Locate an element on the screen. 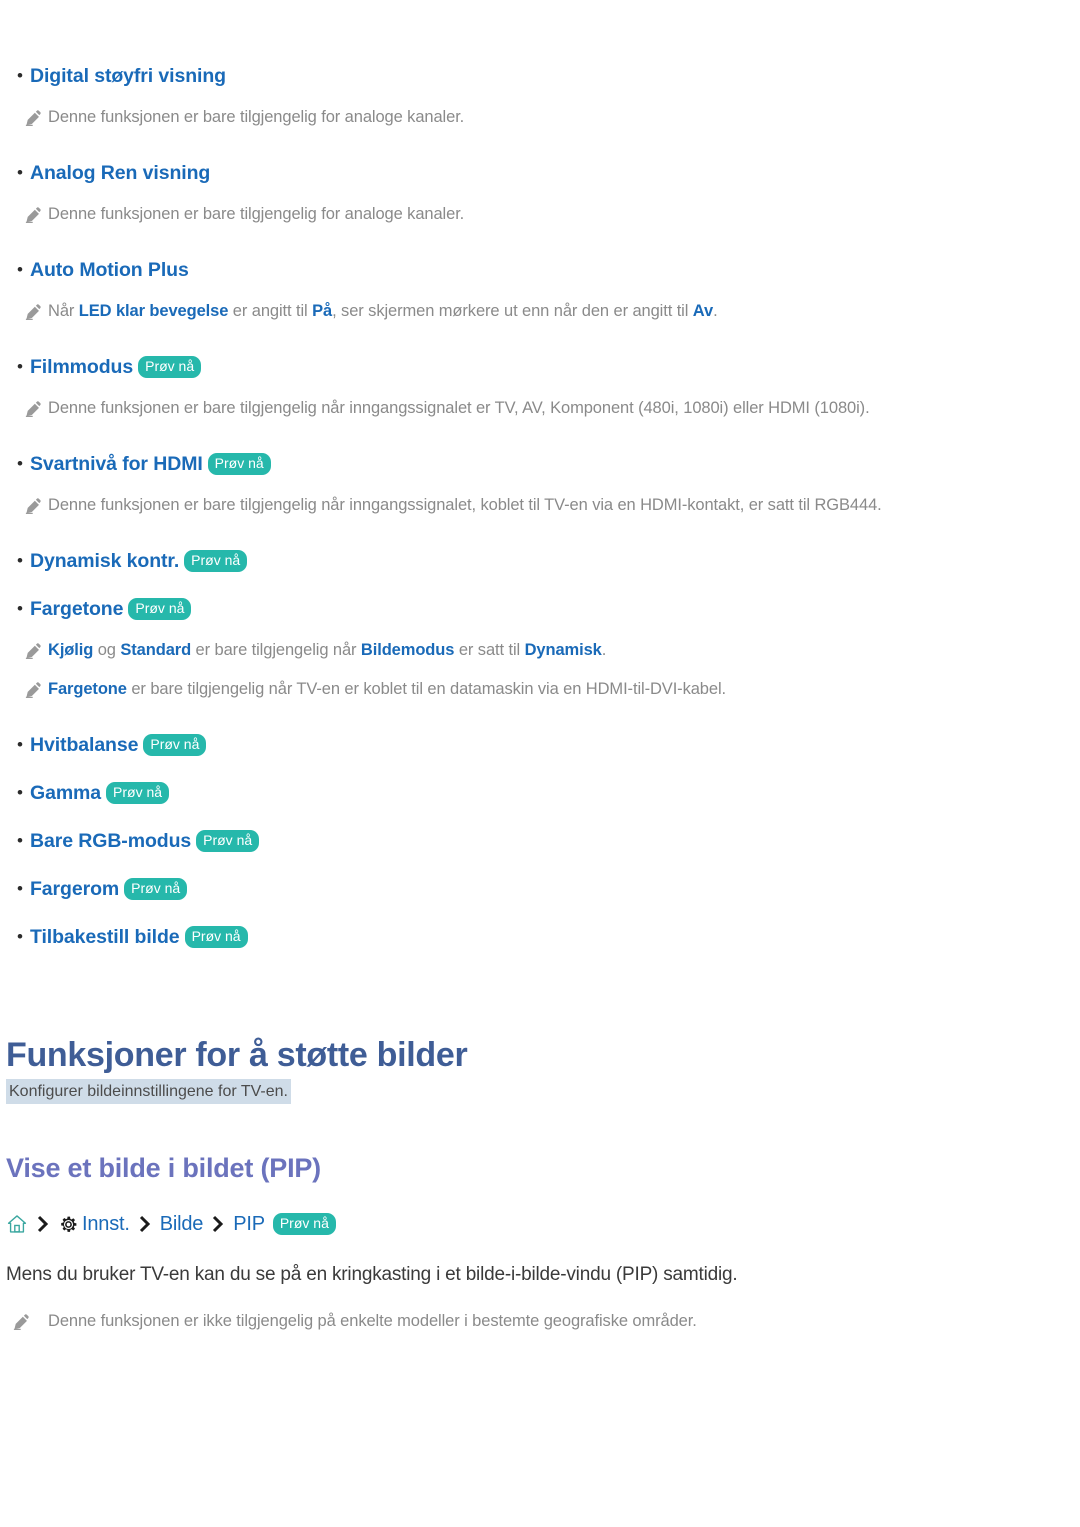 This screenshot has height=1527, width=1080. settings-item-label-wrap: Digital støyfri visning is located at coordinates (128, 76).